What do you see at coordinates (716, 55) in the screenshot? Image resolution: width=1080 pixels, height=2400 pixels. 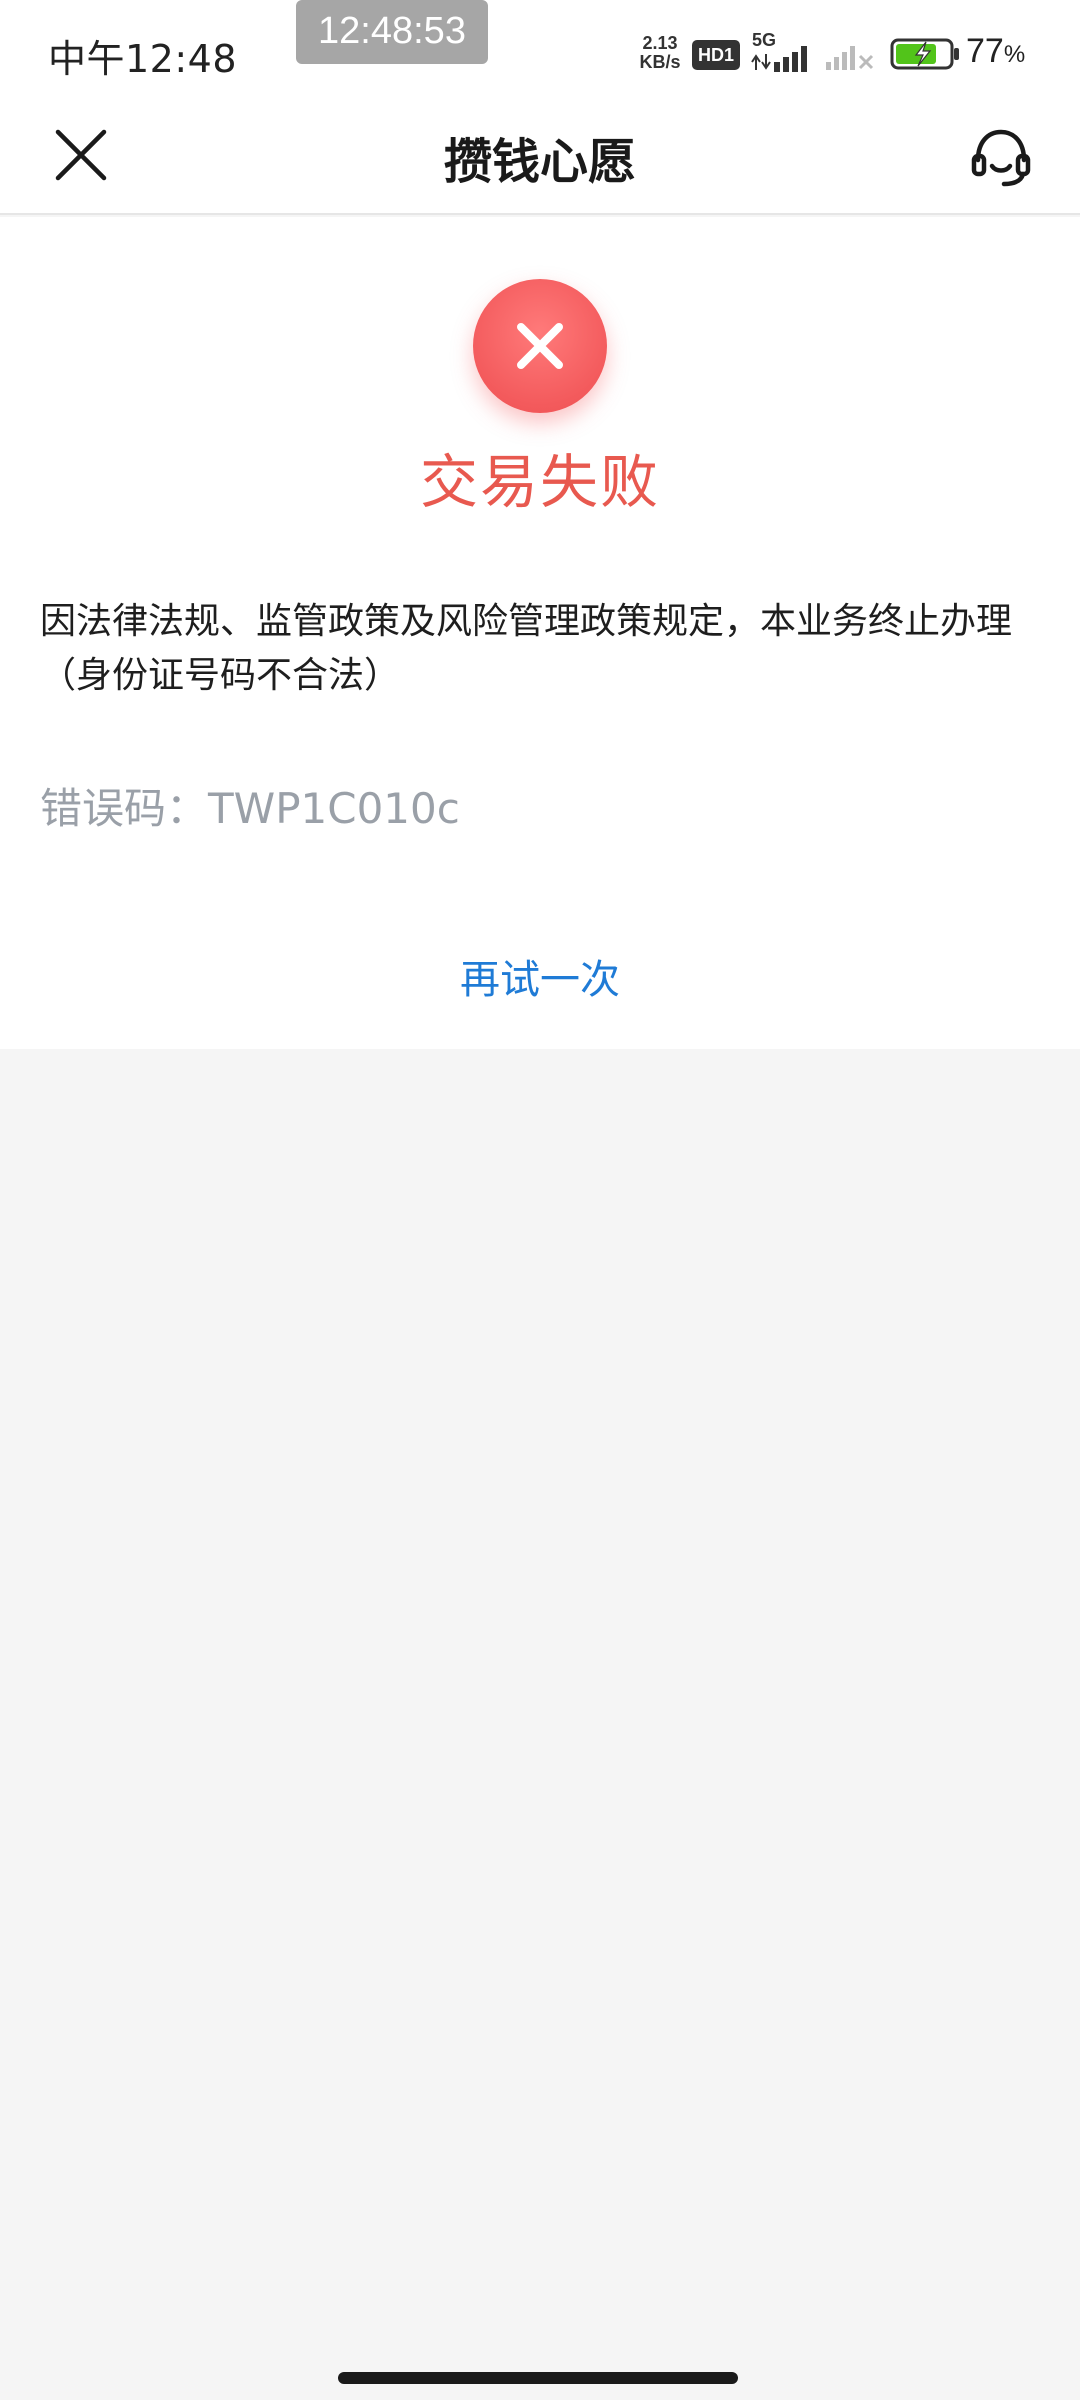 I see `hd-badge: HD1` at bounding box center [716, 55].